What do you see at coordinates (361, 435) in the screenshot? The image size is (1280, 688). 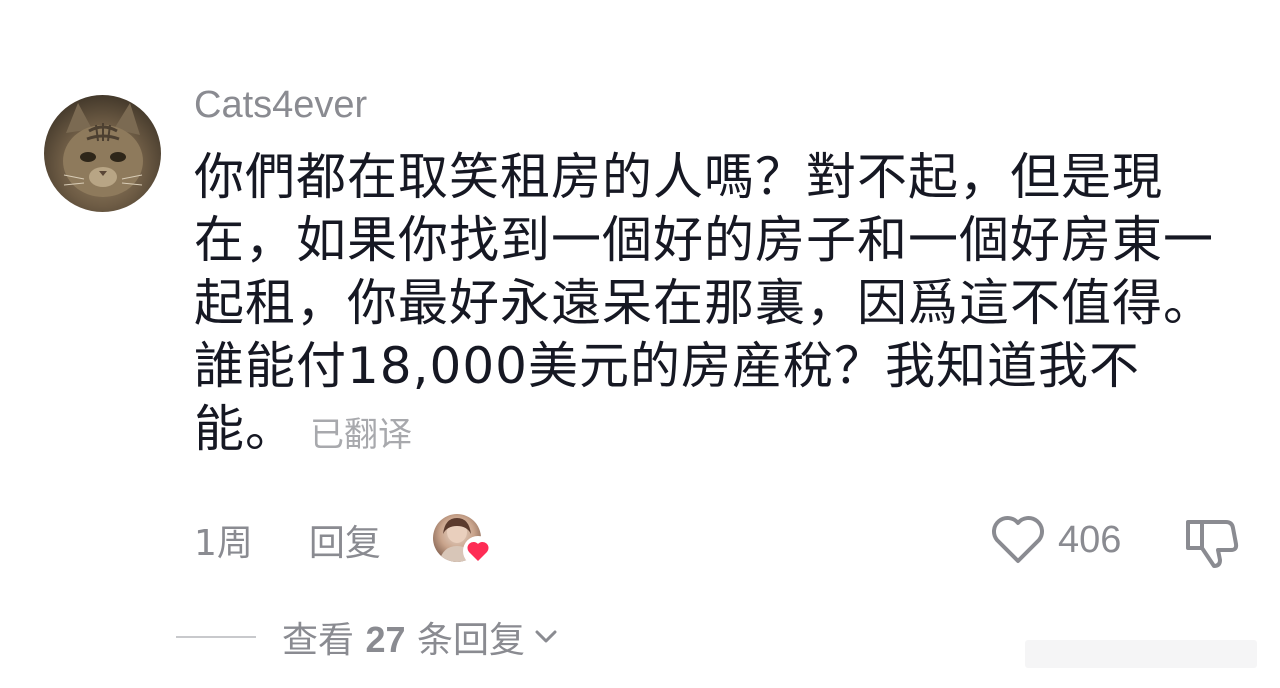 I see `translated-label: 已翻译` at bounding box center [361, 435].